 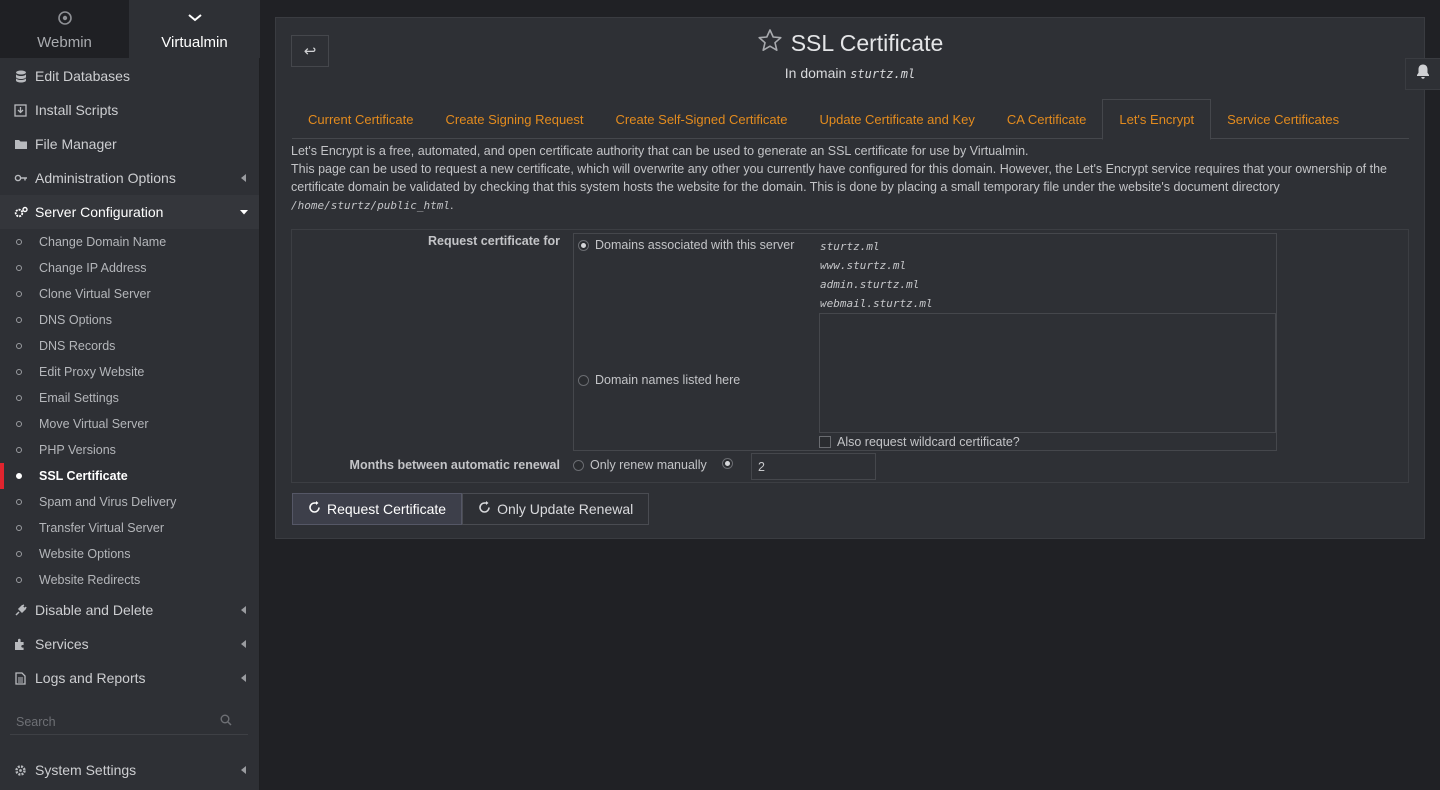 What do you see at coordinates (17, 610) in the screenshot?
I see `plug-icon` at bounding box center [17, 610].